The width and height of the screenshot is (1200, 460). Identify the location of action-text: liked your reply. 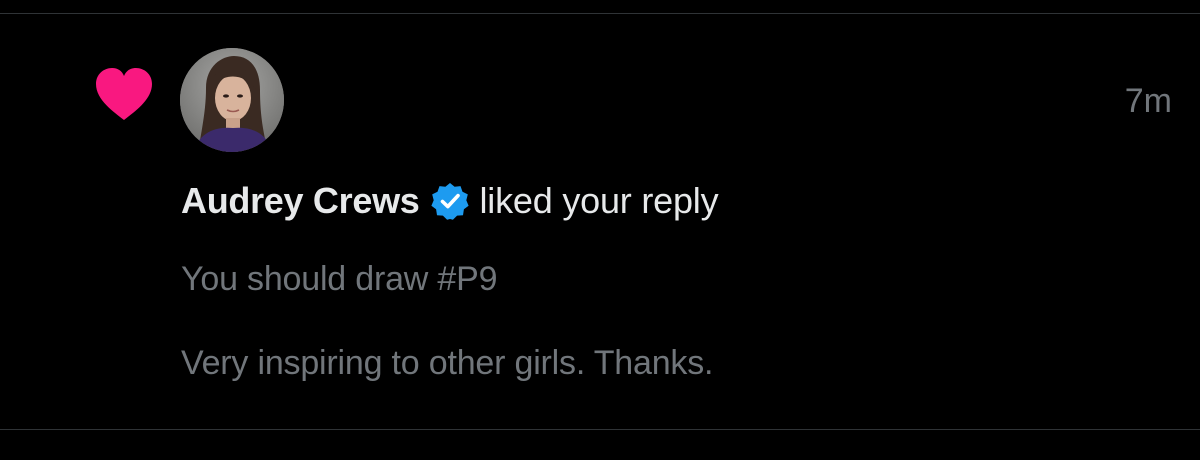
(599, 200).